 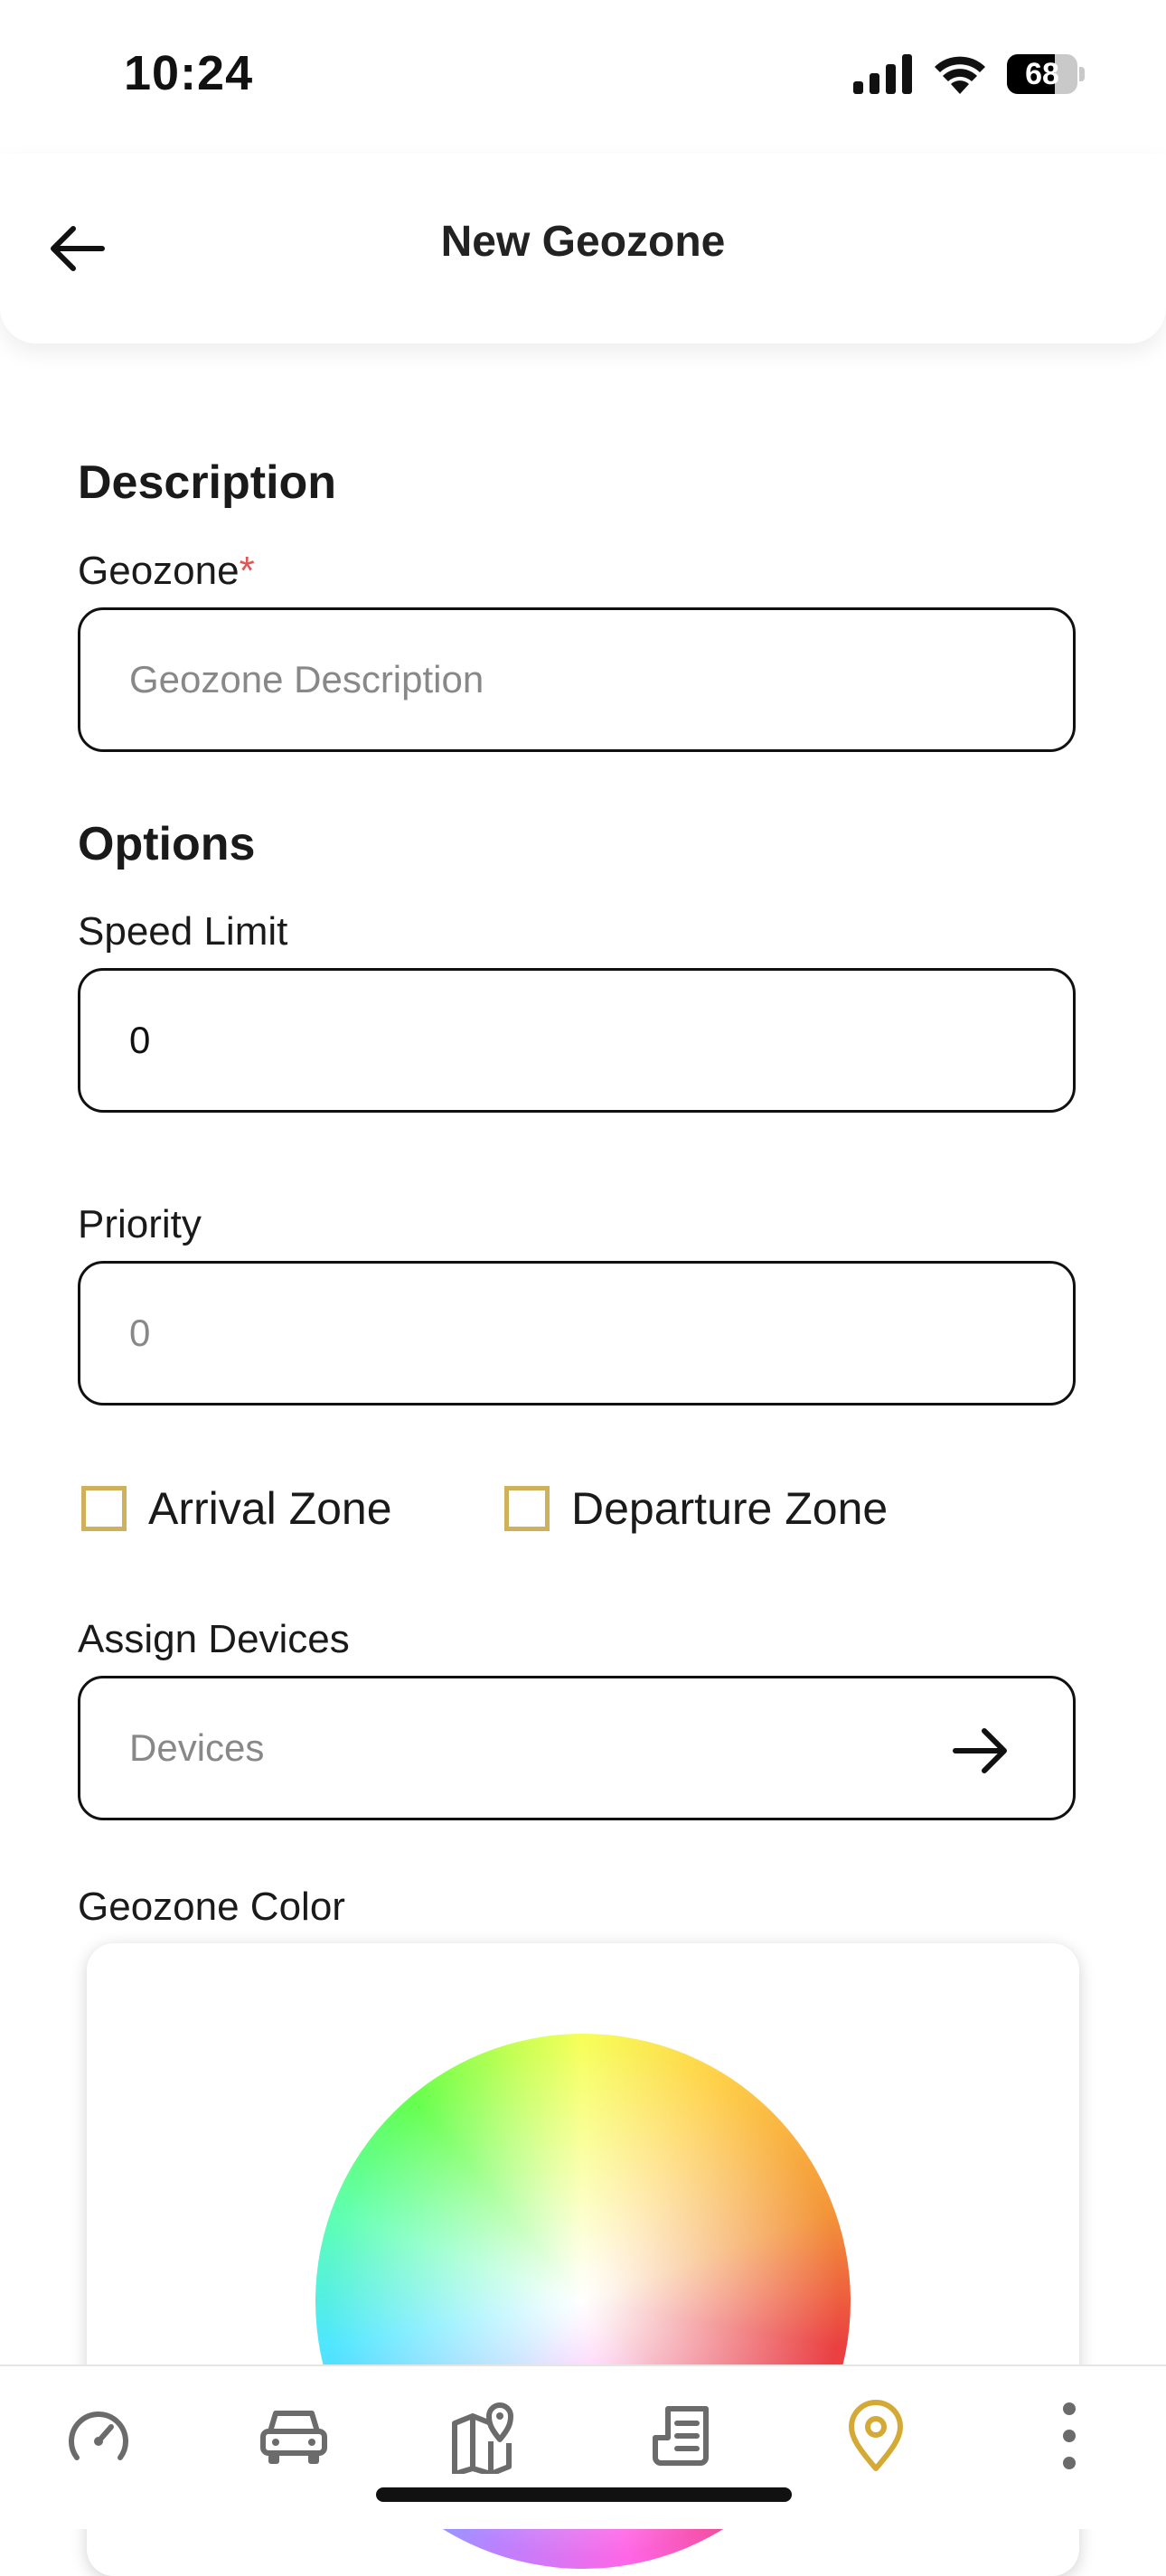 I want to click on nav-item-geozones, so click(x=876, y=2436).